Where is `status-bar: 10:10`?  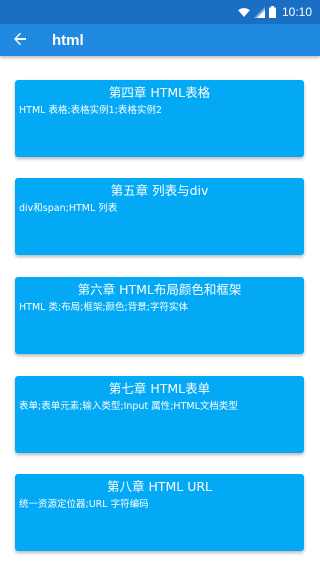
status-bar: 10:10 is located at coordinates (160, 12).